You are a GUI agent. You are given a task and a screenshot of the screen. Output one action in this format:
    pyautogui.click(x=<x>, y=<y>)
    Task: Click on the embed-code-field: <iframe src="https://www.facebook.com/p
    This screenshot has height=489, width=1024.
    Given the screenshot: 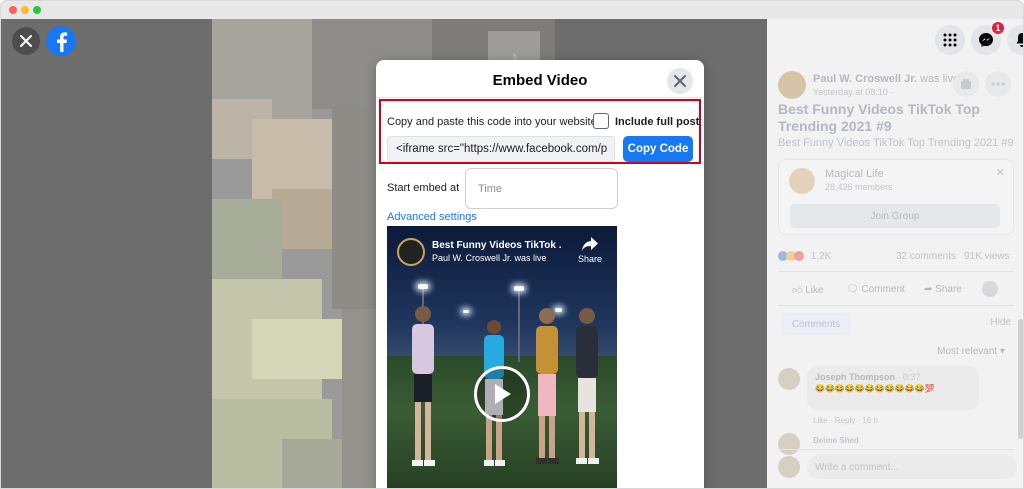 What is the action you would take?
    pyautogui.click(x=501, y=149)
    